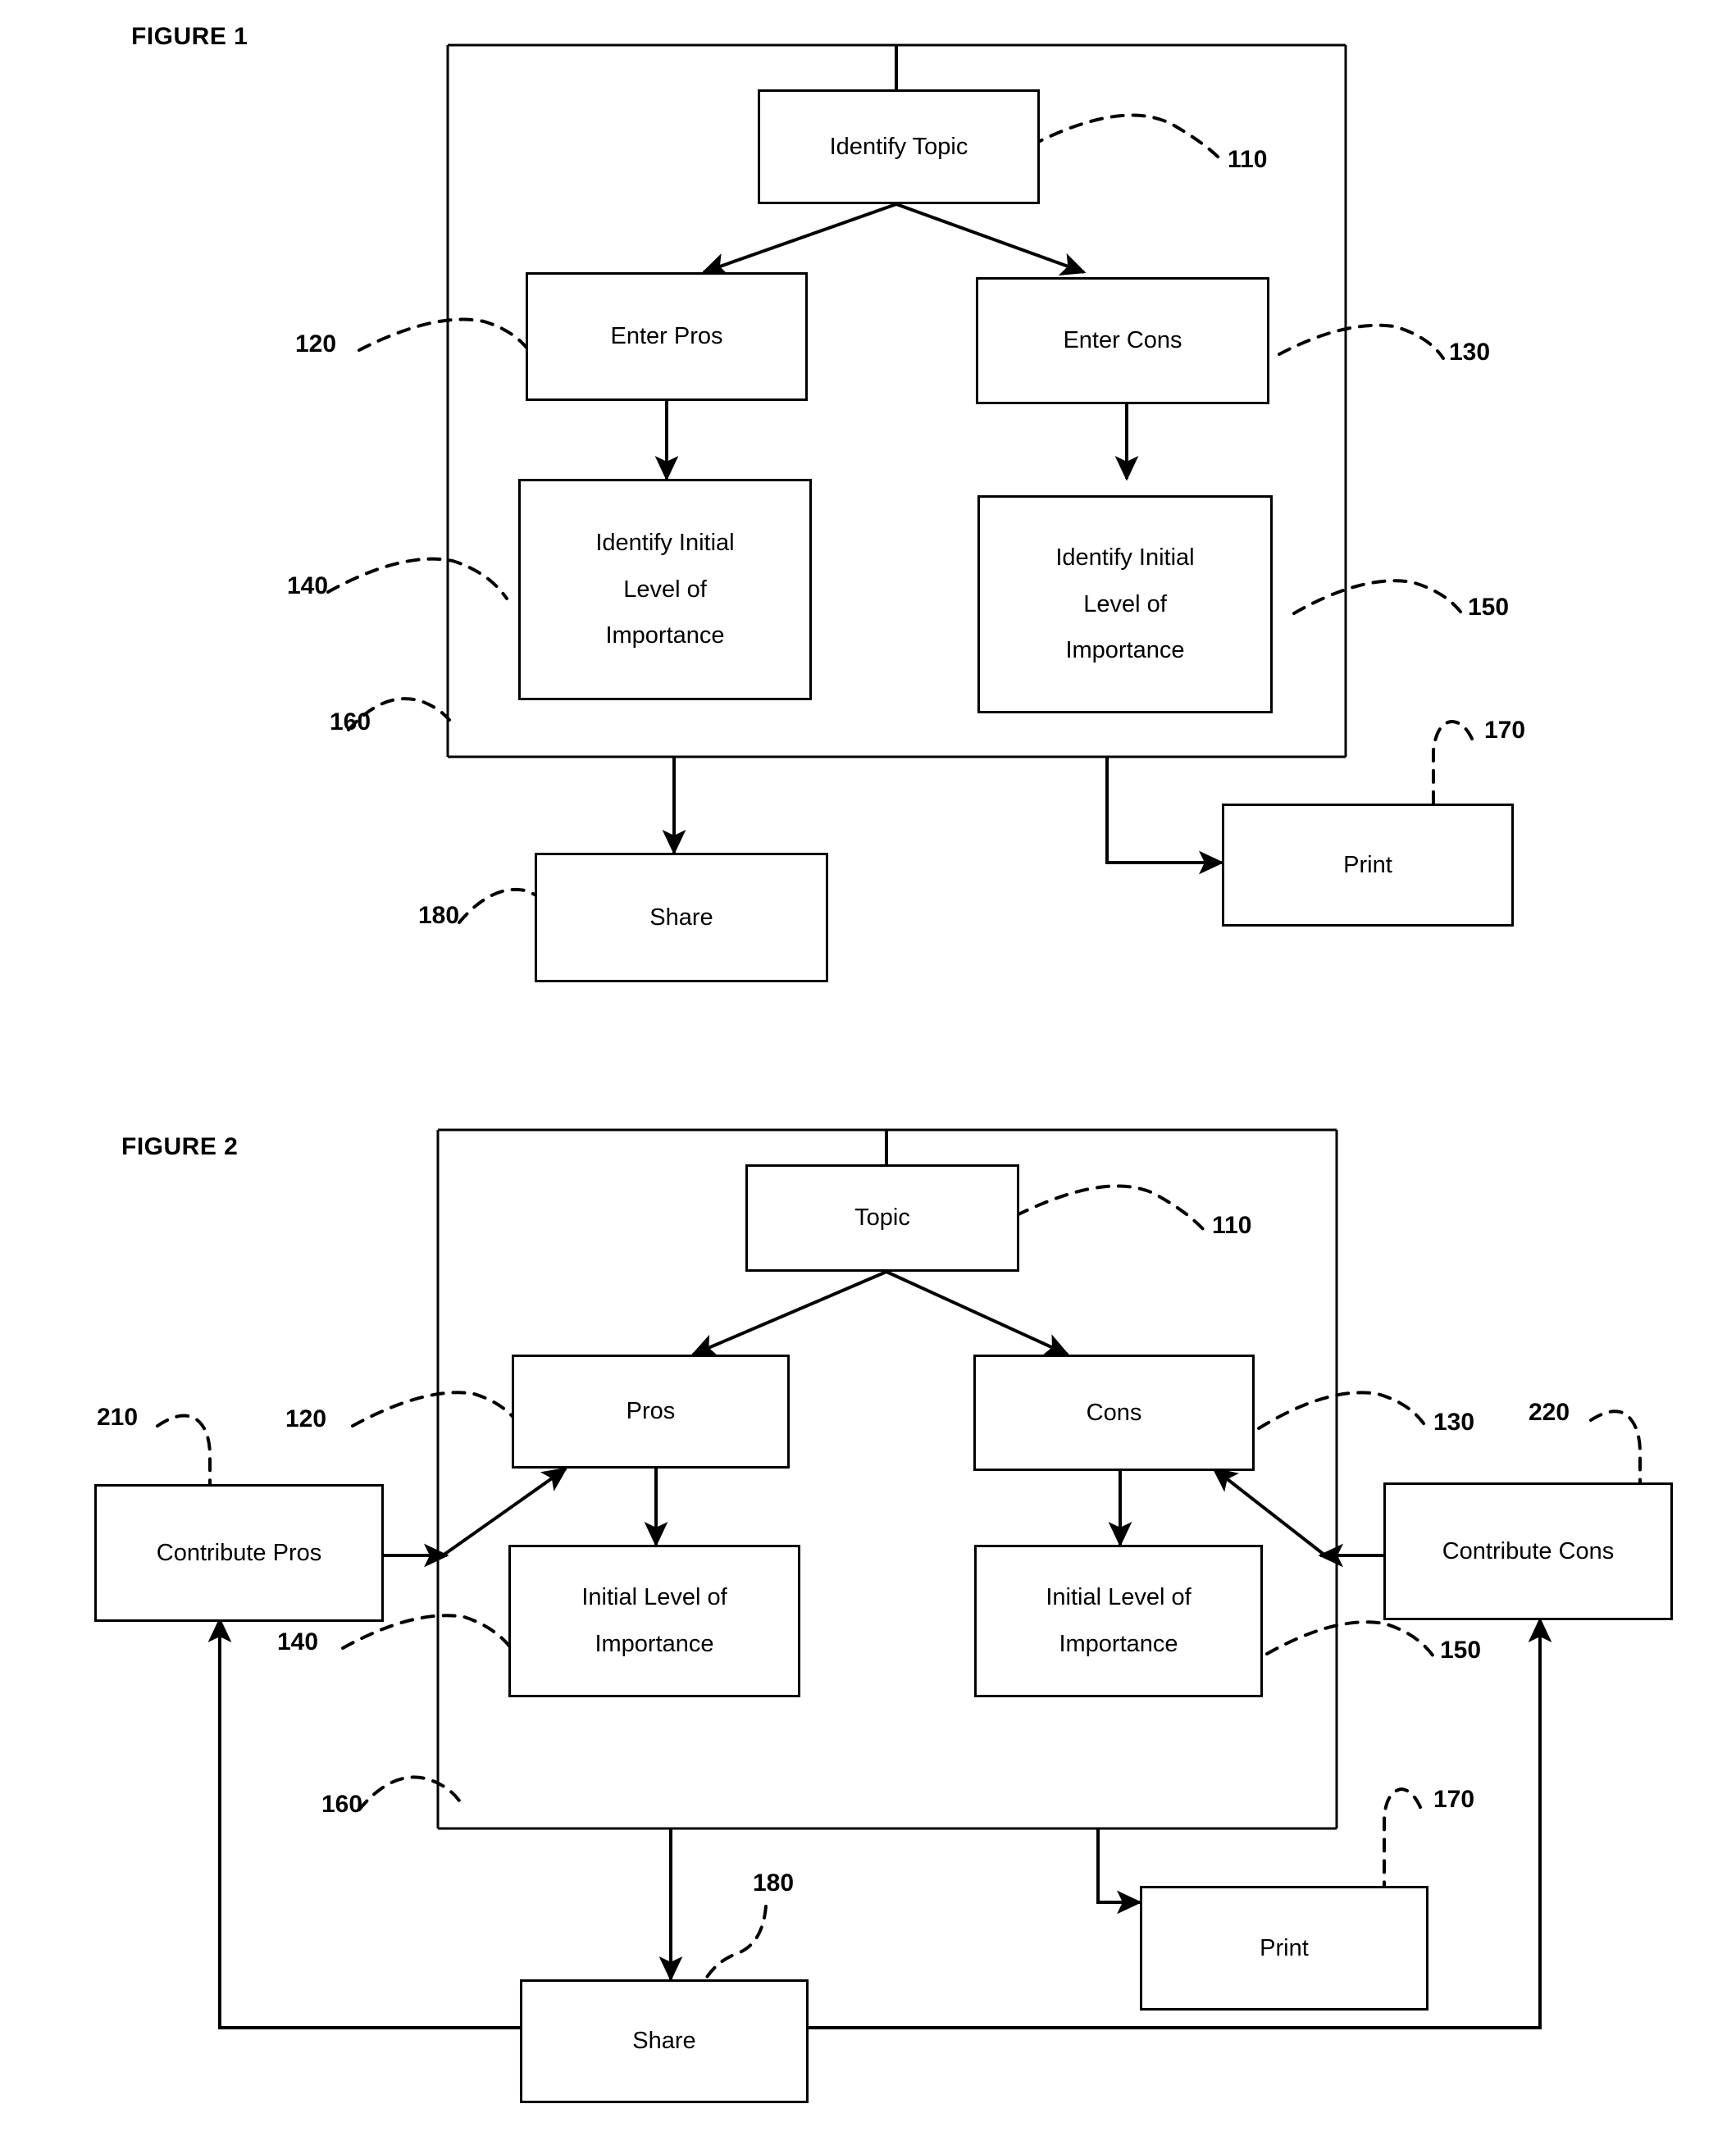 The image size is (1736, 2154). What do you see at coordinates (308, 585) in the screenshot?
I see `fig1-ref-140: 140` at bounding box center [308, 585].